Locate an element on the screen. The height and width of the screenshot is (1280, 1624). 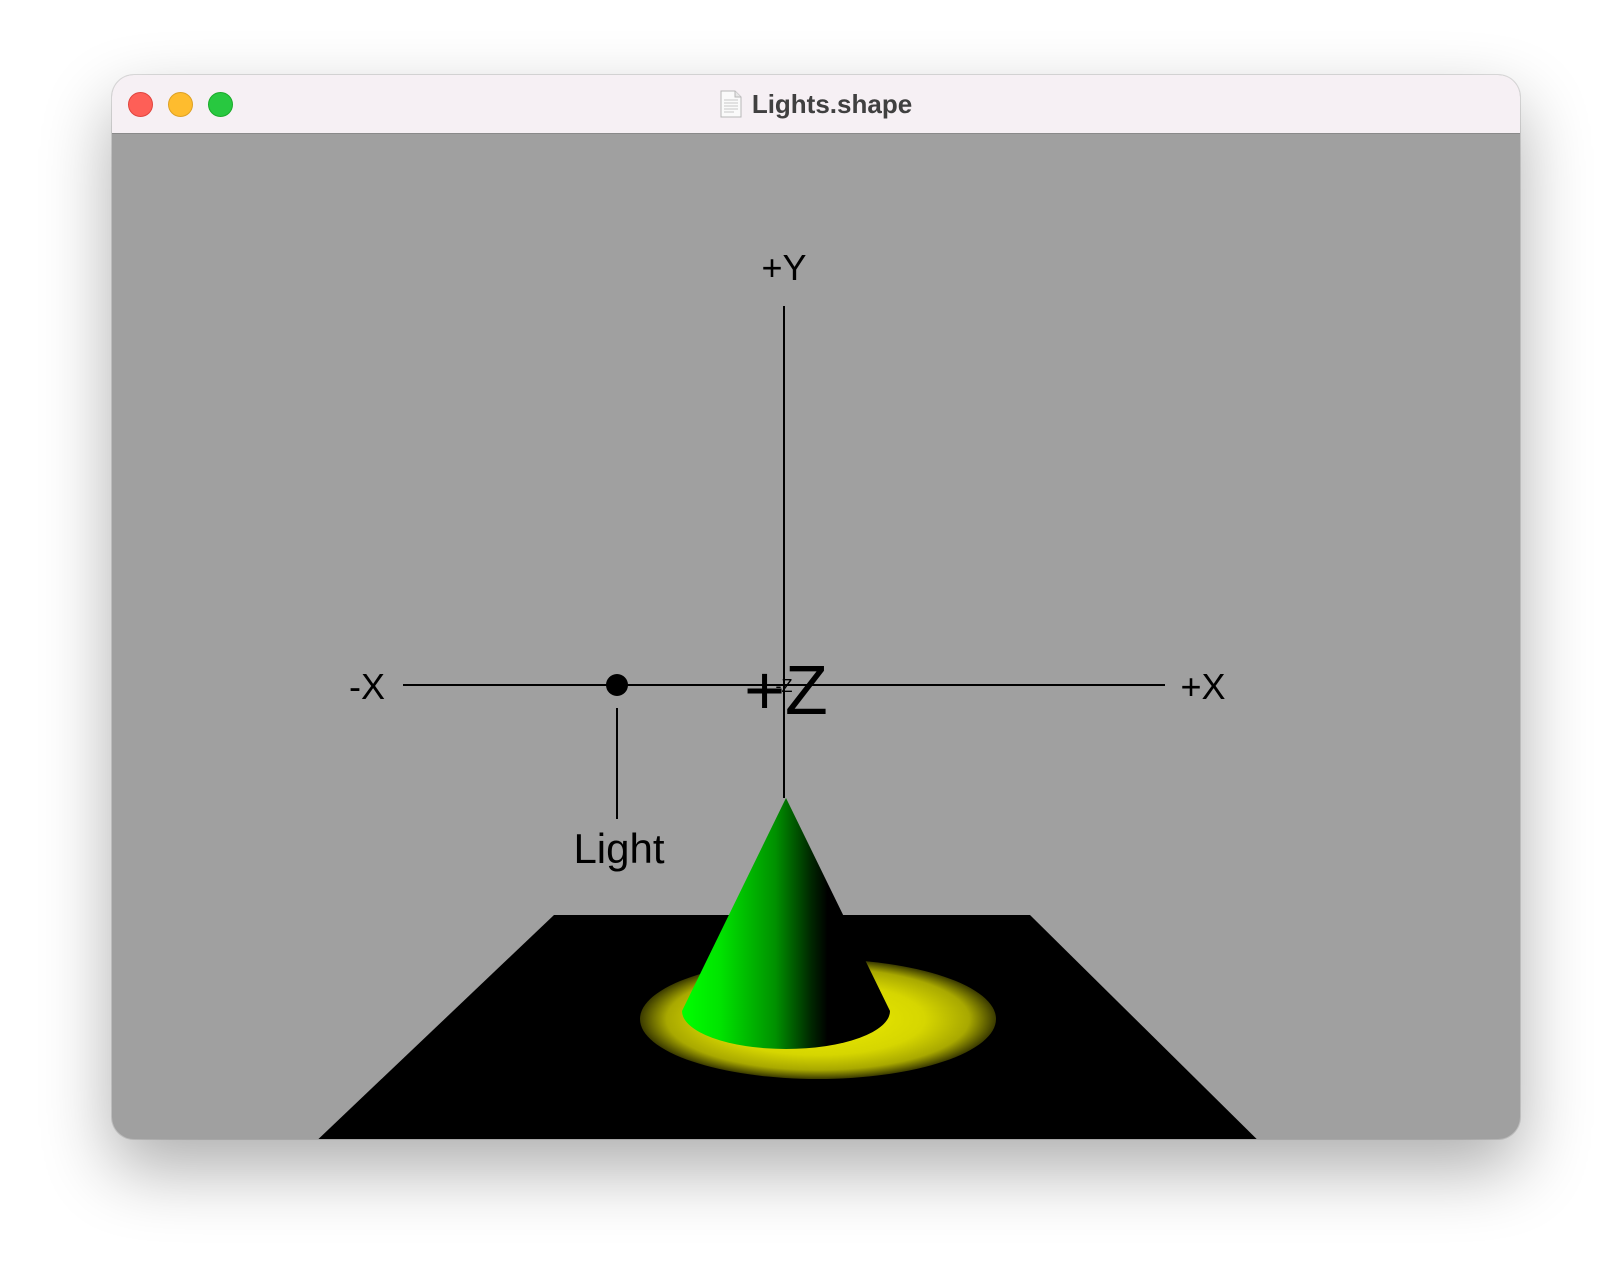
light-label: Light is located at coordinates (618, 848).